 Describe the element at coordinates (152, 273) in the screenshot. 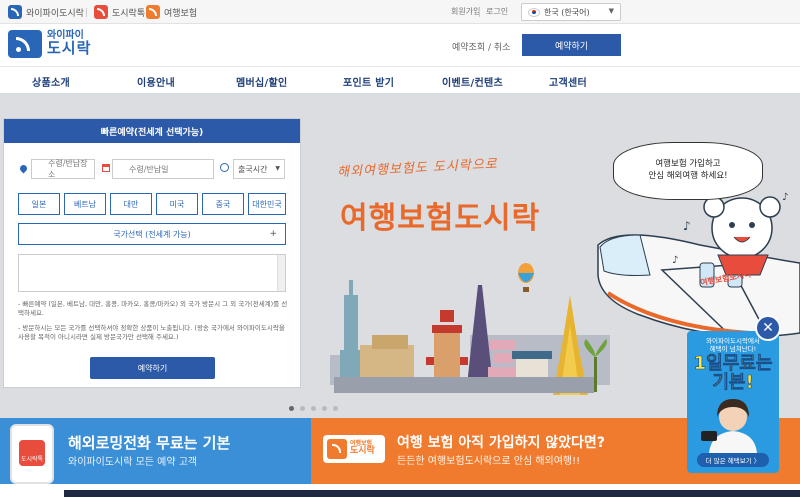

I see `selected-countries-box` at that location.